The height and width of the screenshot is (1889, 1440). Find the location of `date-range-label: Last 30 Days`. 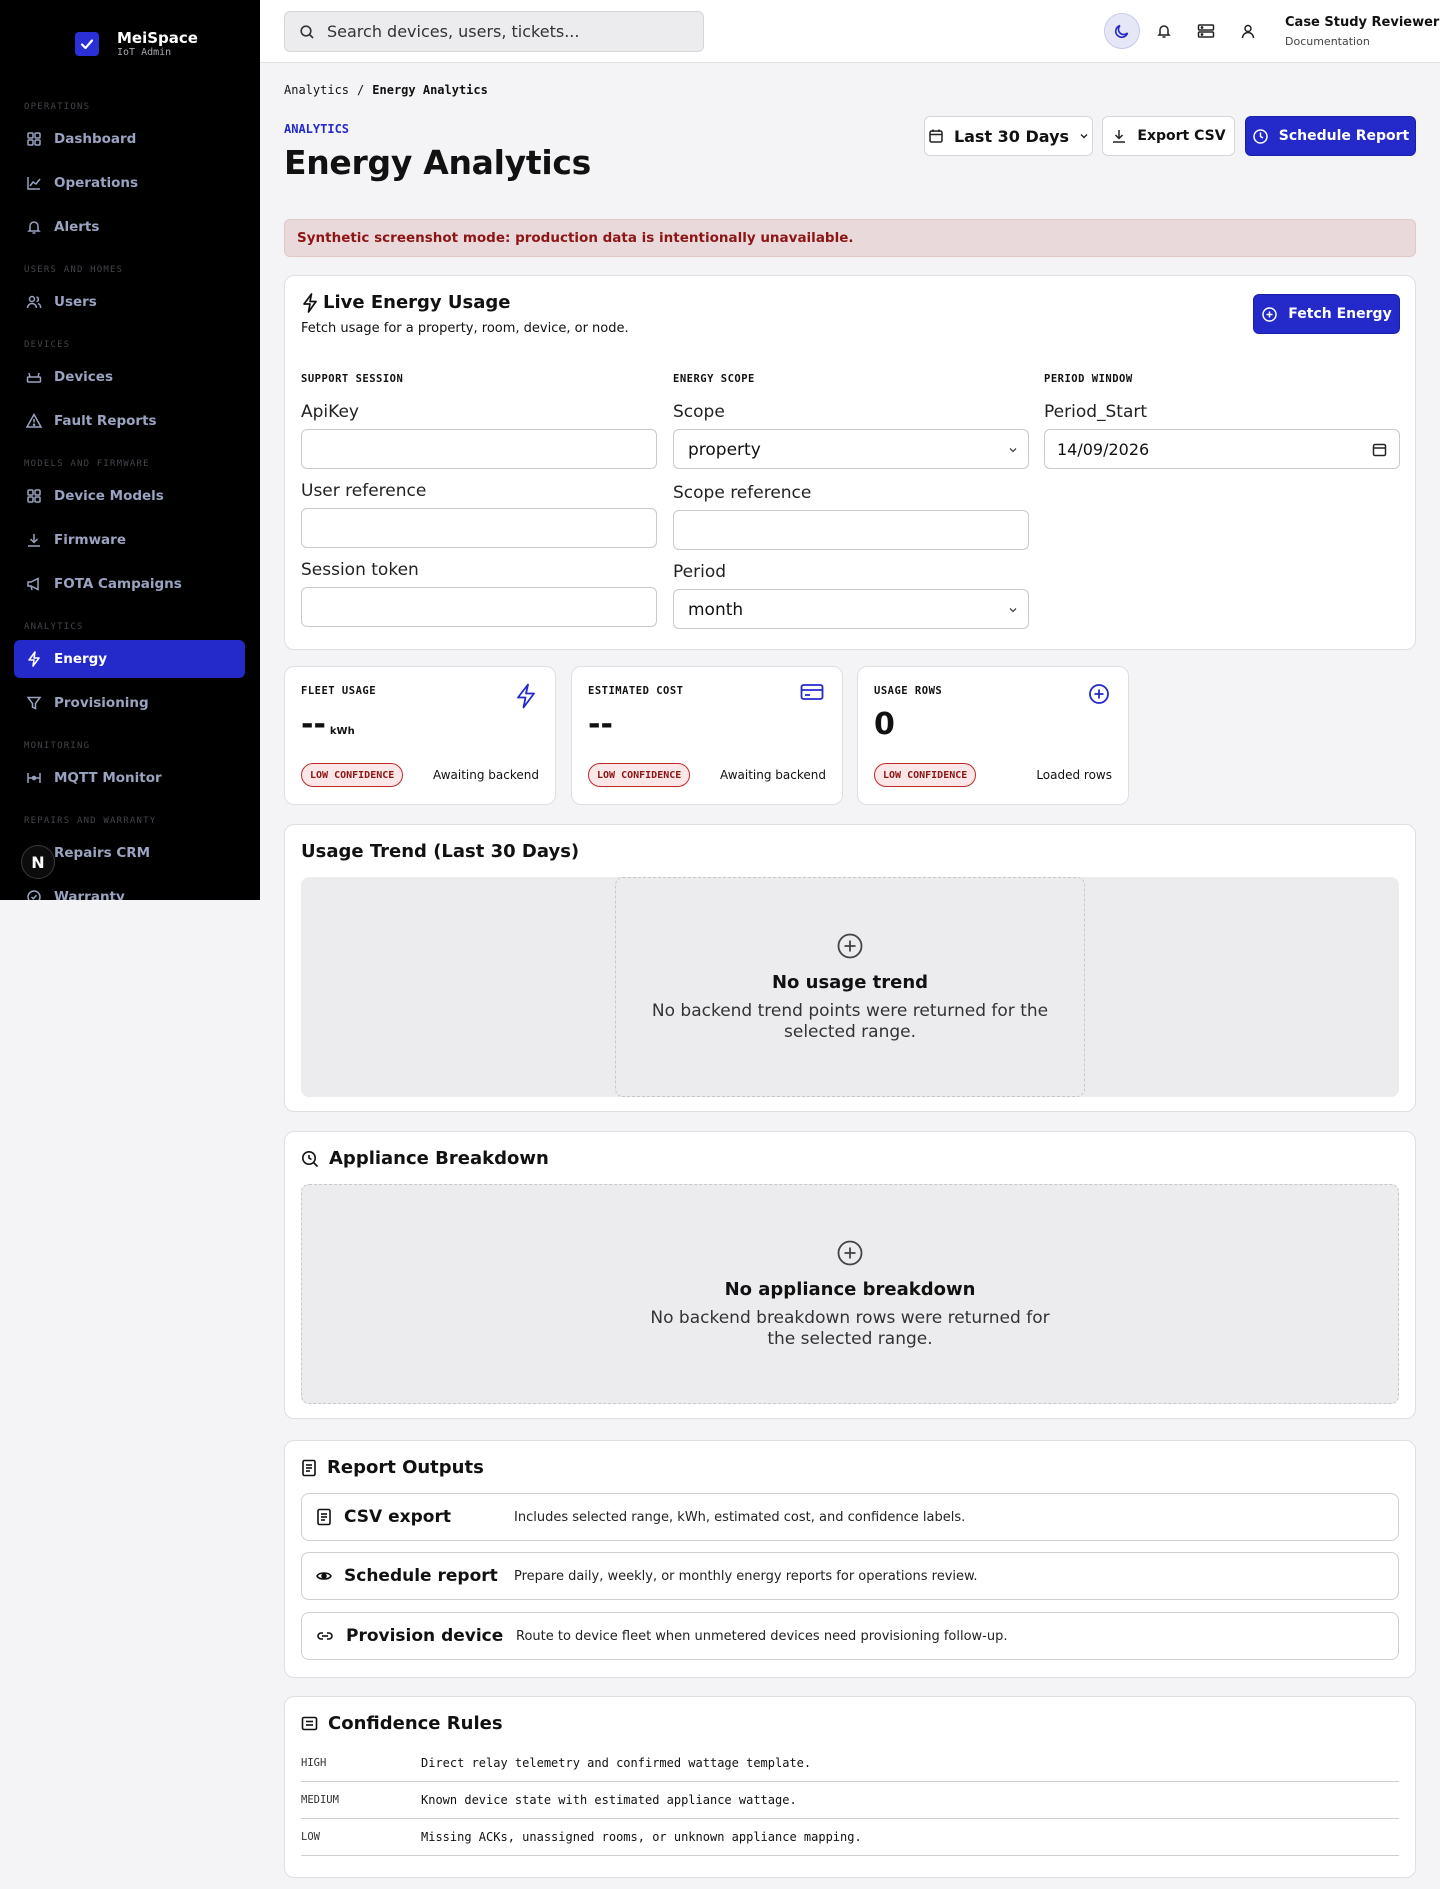

date-range-label: Last 30 Days is located at coordinates (1011, 136).